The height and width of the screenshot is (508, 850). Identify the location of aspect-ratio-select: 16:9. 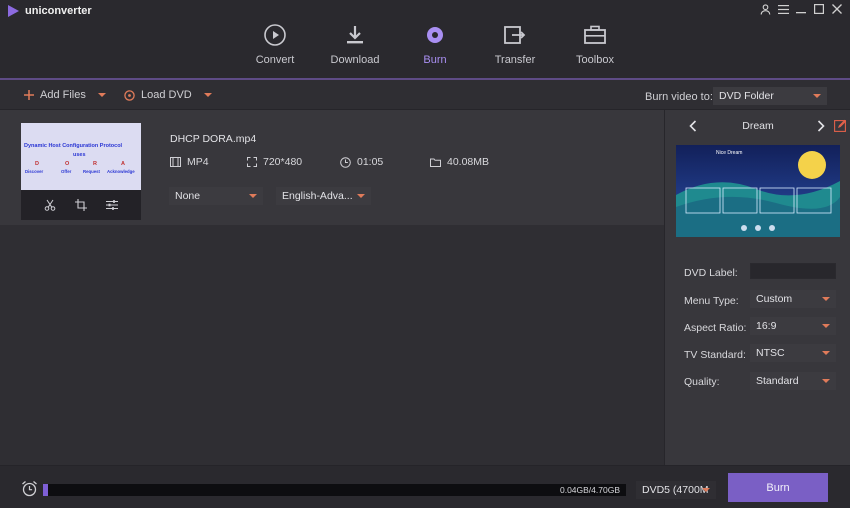
(793, 326).